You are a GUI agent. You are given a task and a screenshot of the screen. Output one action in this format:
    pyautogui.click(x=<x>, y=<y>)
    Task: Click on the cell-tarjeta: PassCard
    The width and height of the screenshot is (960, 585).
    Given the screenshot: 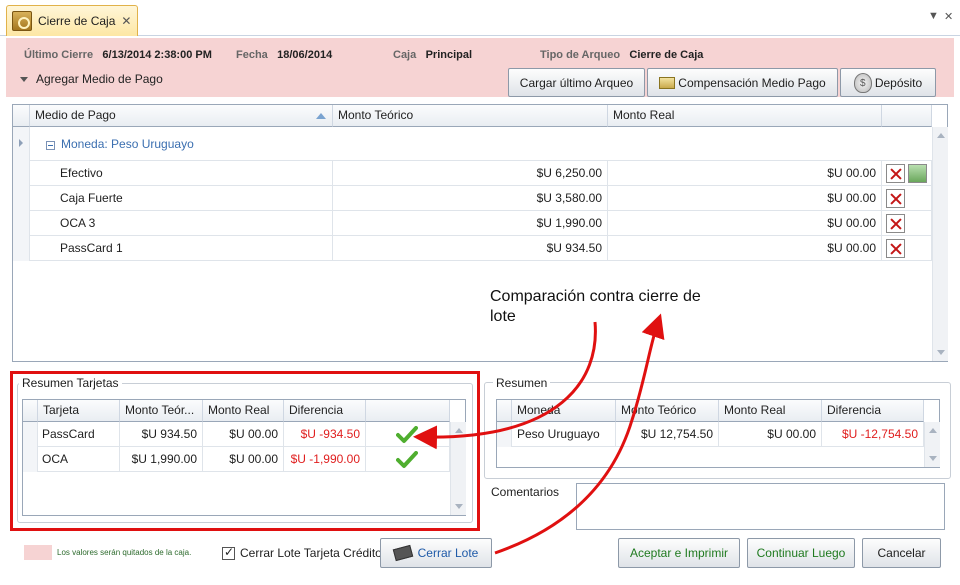 What is the action you would take?
    pyautogui.click(x=79, y=434)
    